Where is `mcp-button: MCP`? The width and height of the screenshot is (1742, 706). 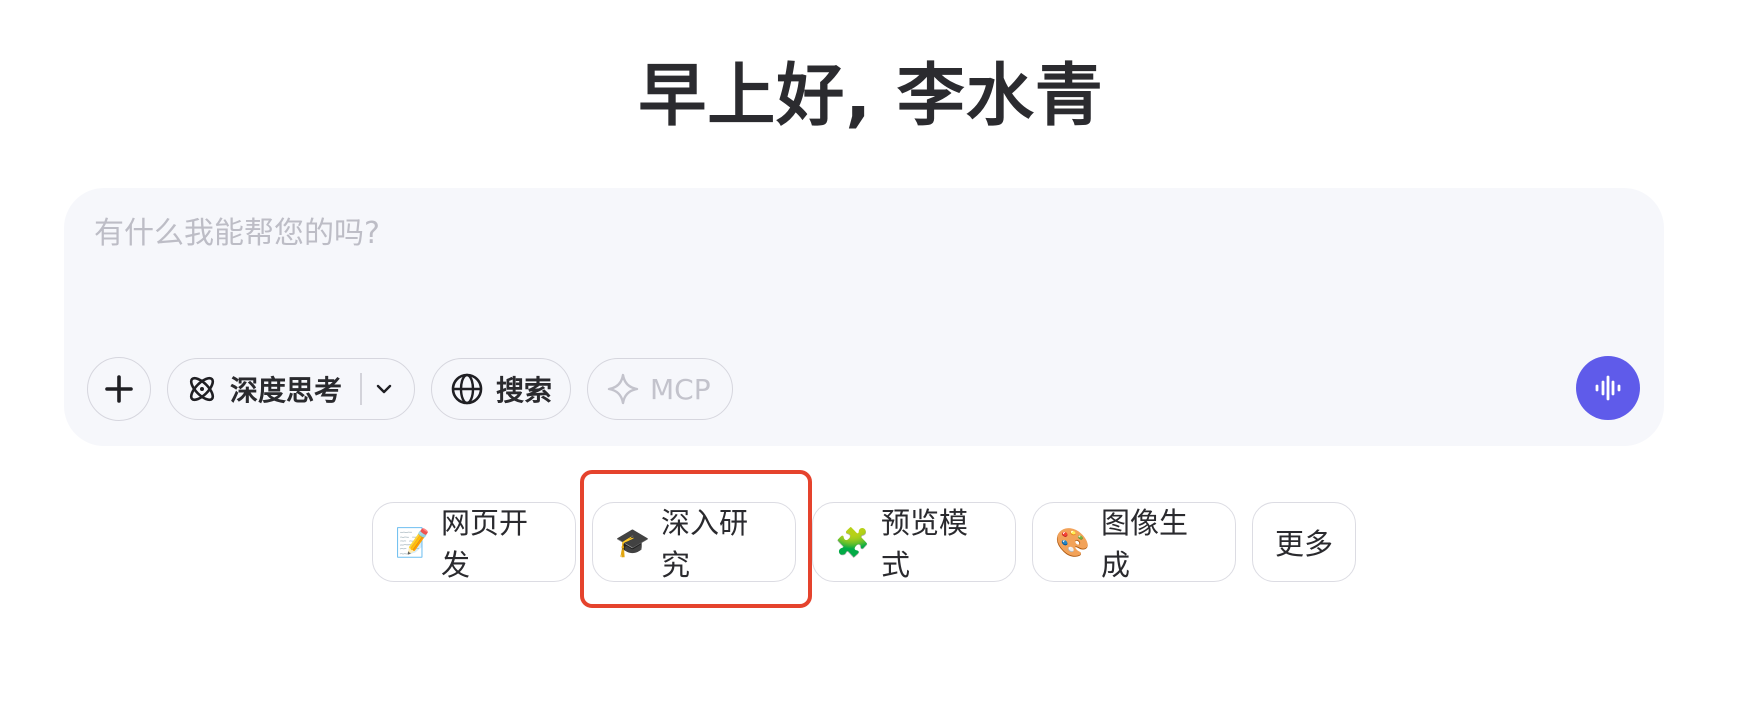 mcp-button: MCP is located at coordinates (660, 389).